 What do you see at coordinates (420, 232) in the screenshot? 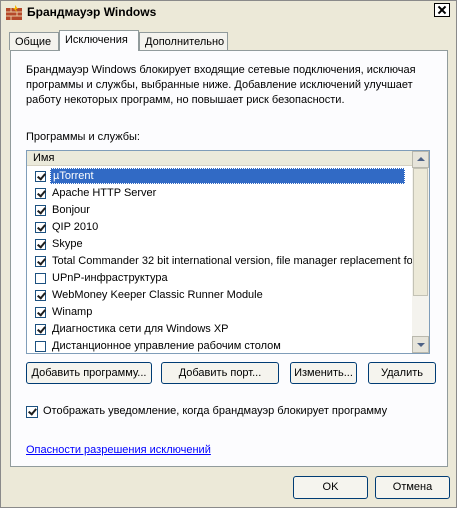
I see `scroll-thumb` at bounding box center [420, 232].